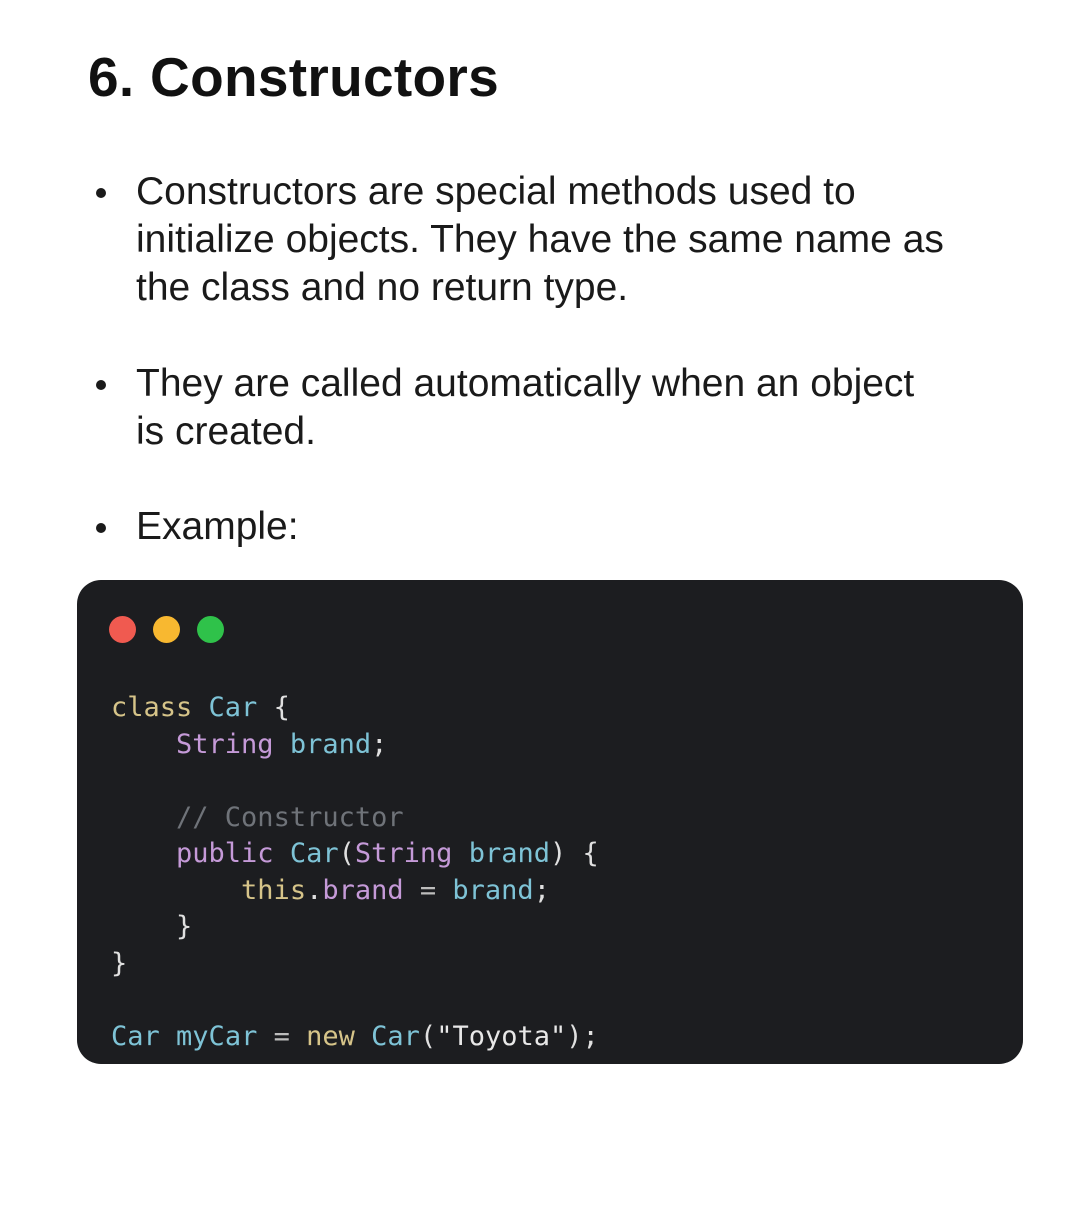  What do you see at coordinates (330, 1036) in the screenshot?
I see `code-token: new` at bounding box center [330, 1036].